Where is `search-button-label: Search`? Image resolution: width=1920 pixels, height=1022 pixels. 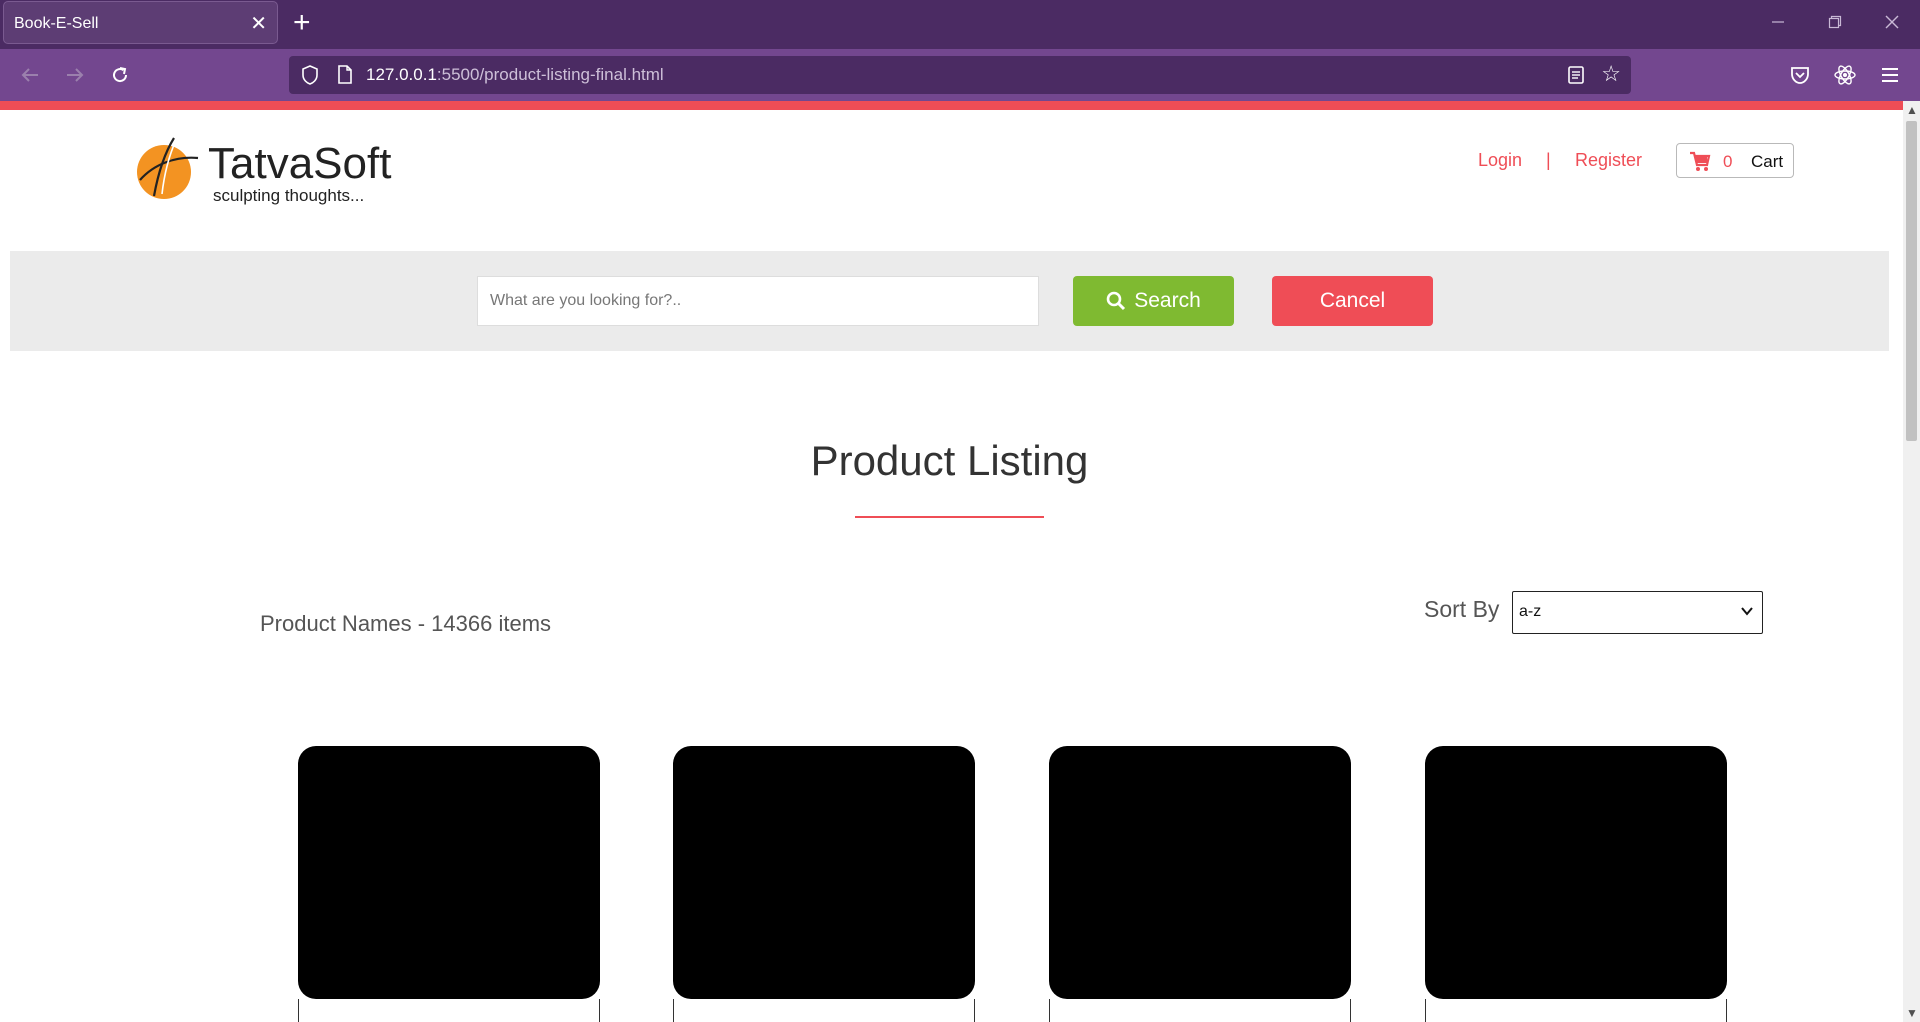 search-button-label: Search is located at coordinates (1167, 300).